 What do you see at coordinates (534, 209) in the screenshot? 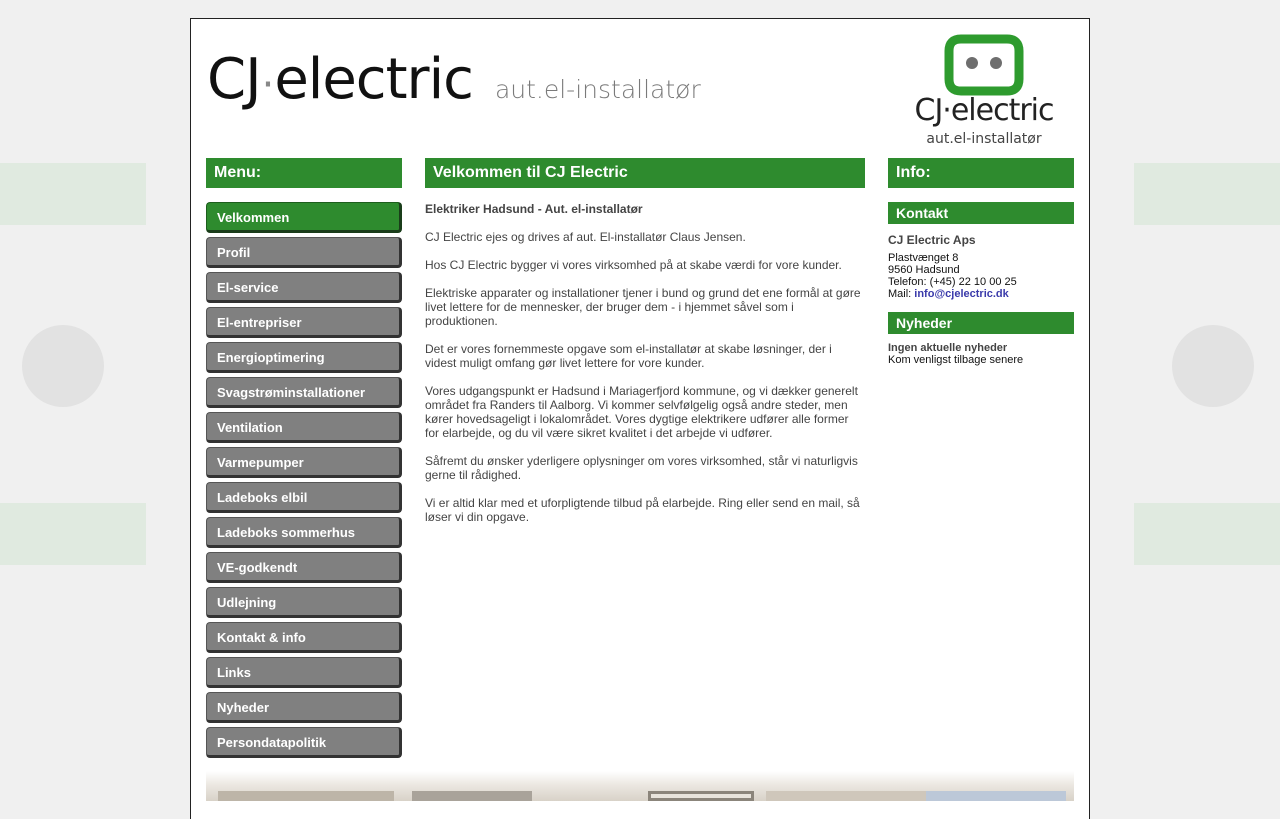
I see `intro-lead: Elektriker Hadsund - Aut. el-installatør` at bounding box center [534, 209].